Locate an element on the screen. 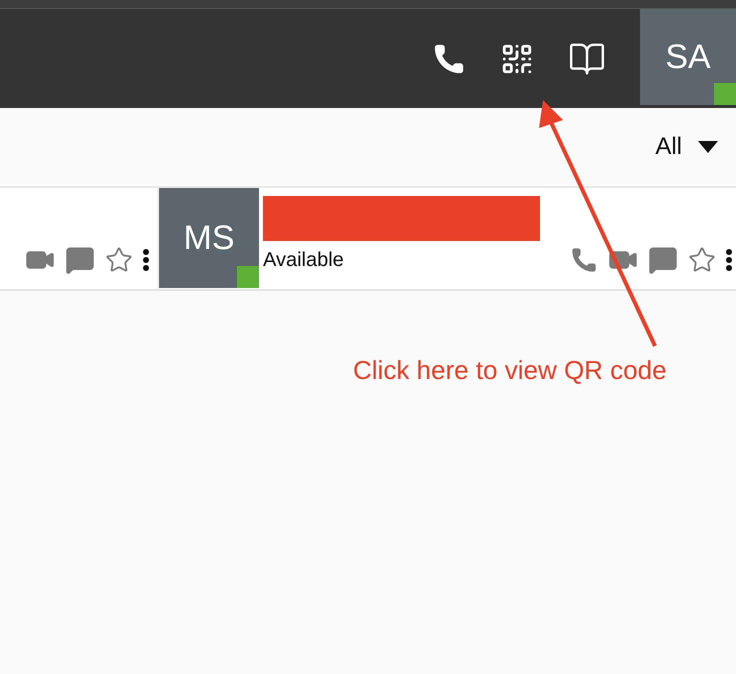 This screenshot has height=674, width=736. phone-icon is located at coordinates (584, 260).